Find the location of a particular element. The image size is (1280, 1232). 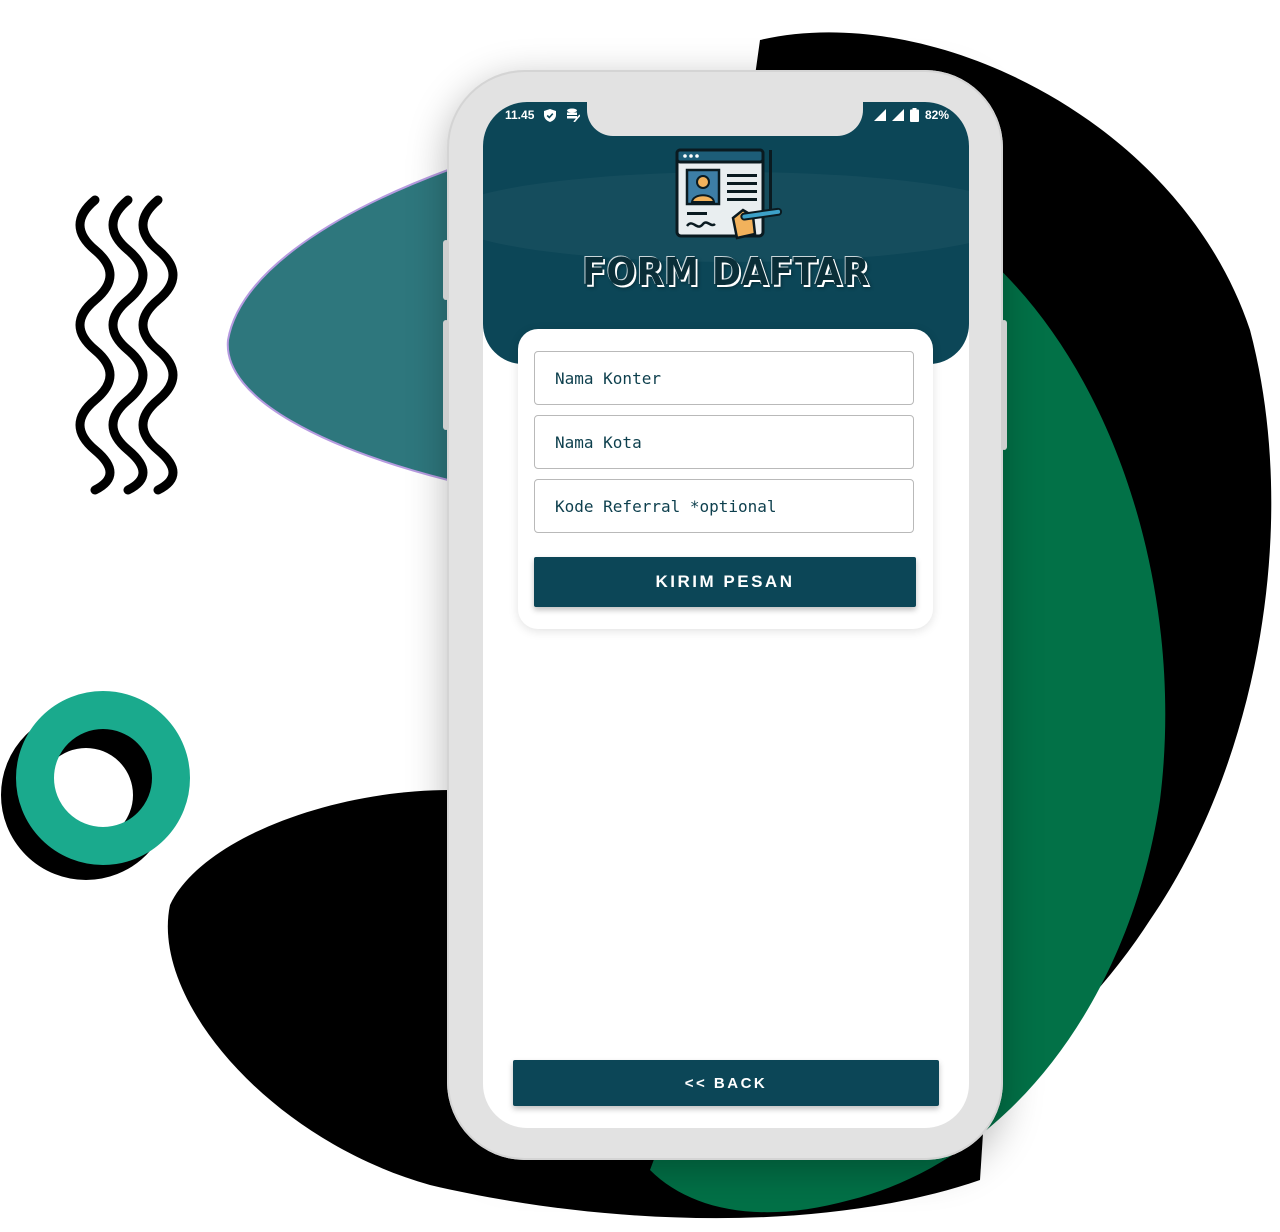

page-title: FORM DAFTAR is located at coordinates (726, 272).